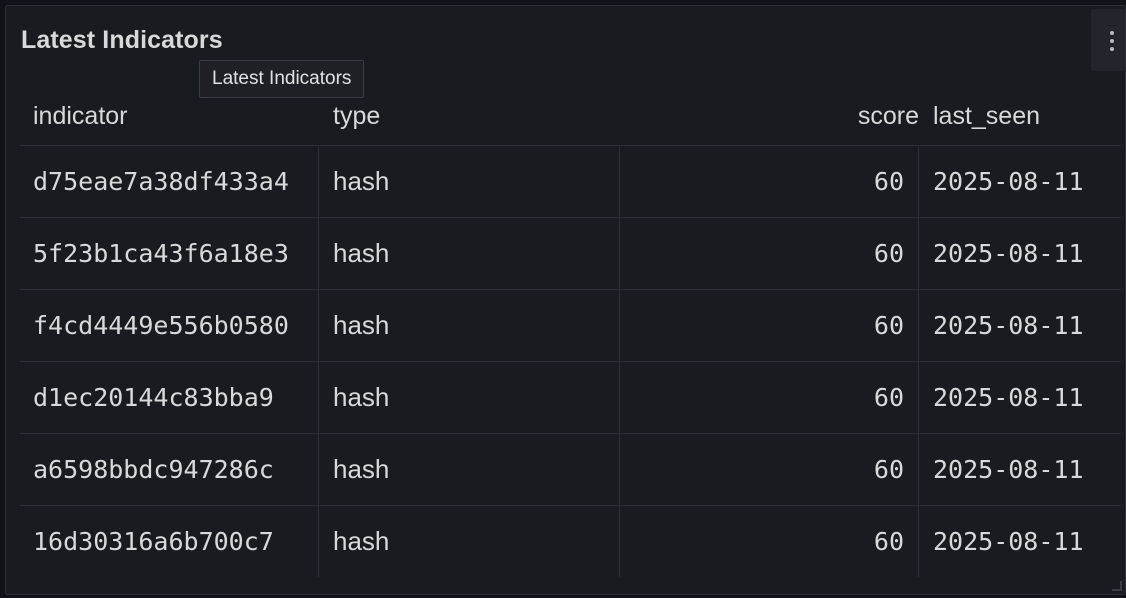 Image resolution: width=1126 pixels, height=598 pixels. I want to click on column-header-indicator: indicator, so click(176, 118).